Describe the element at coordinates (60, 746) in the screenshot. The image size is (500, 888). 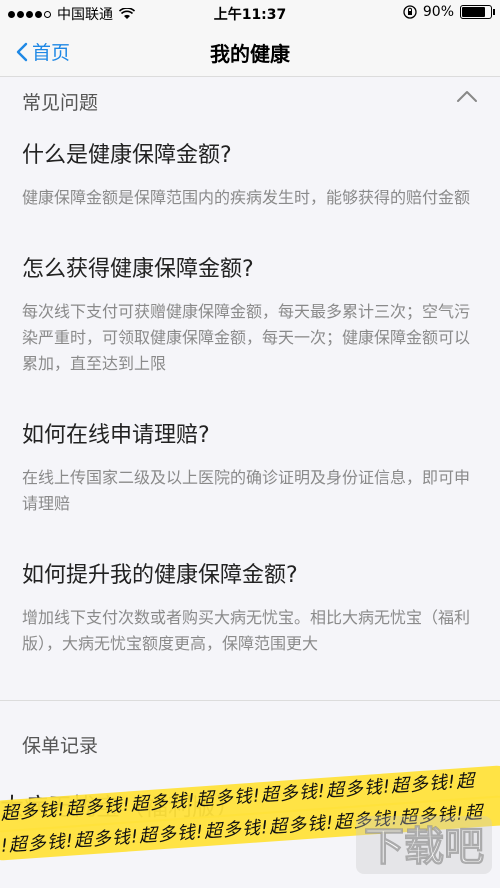
I see `policy-section-header: 保单记录` at that location.